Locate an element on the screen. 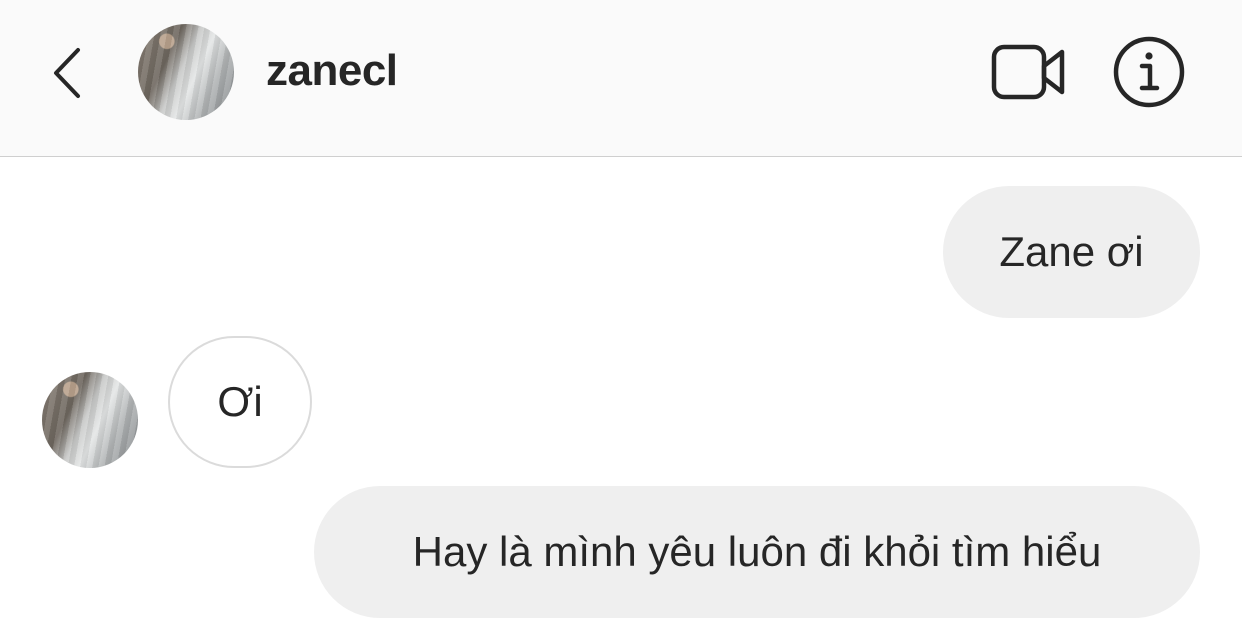 This screenshot has height=630, width=1242. chevron-left-icon is located at coordinates (67, 73).